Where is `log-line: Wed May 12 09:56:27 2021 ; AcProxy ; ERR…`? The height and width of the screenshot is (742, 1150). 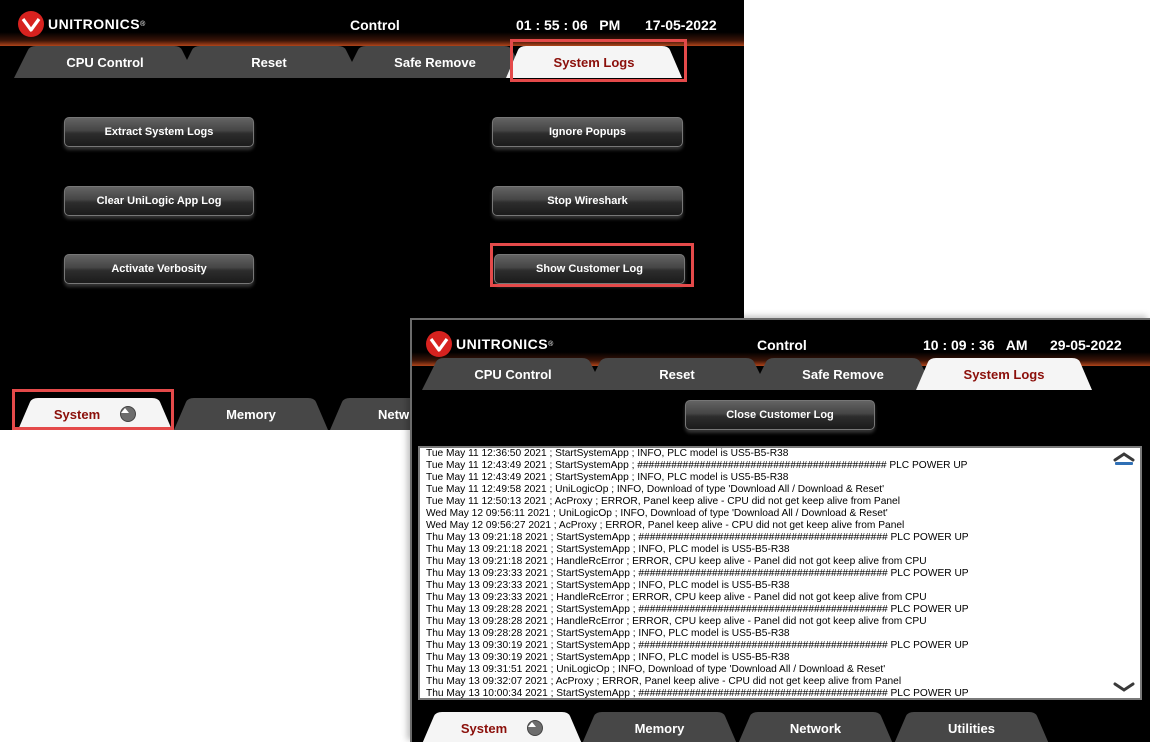 log-line: Wed May 12 09:56:27 2021 ; AcProxy ; ERR… is located at coordinates (665, 525).